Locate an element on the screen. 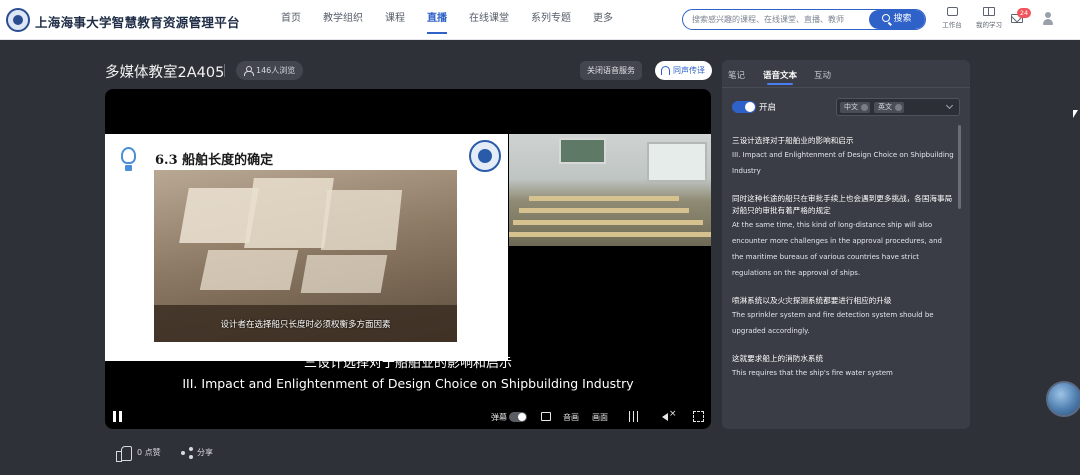 The image size is (1080, 475). lightbulb-icon is located at coordinates (128, 159).